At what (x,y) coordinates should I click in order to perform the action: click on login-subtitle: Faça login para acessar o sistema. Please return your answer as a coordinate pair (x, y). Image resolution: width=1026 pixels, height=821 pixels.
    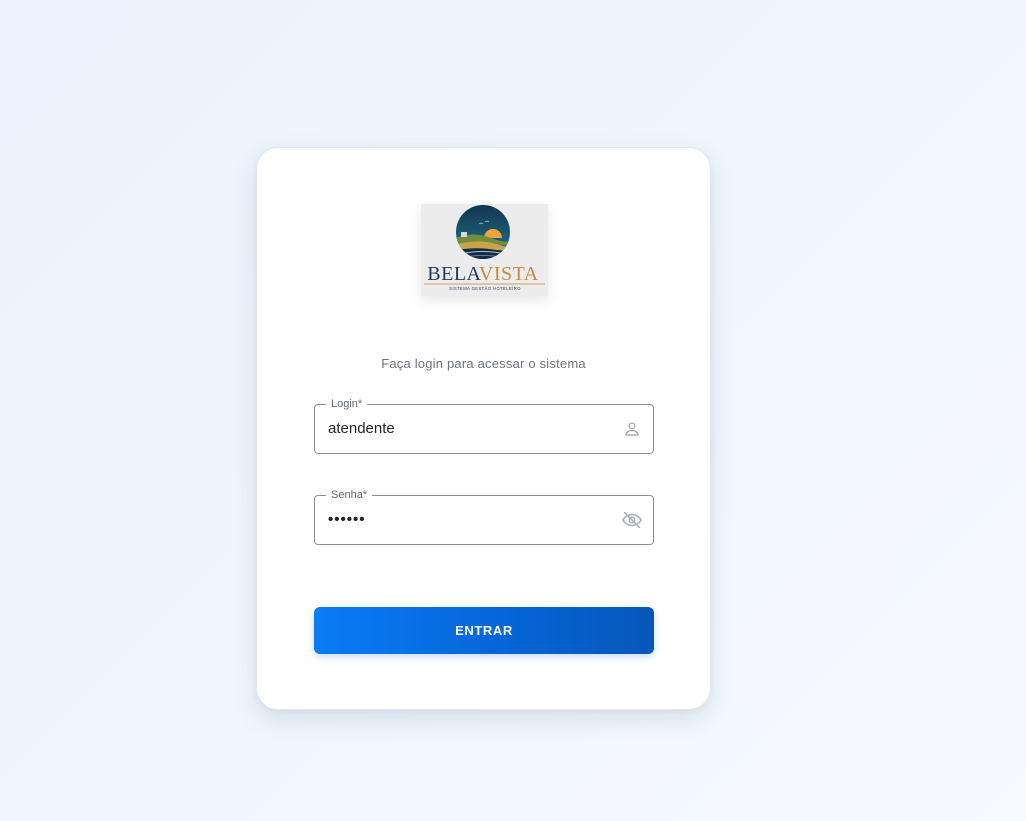
    Looking at the image, I should click on (483, 363).